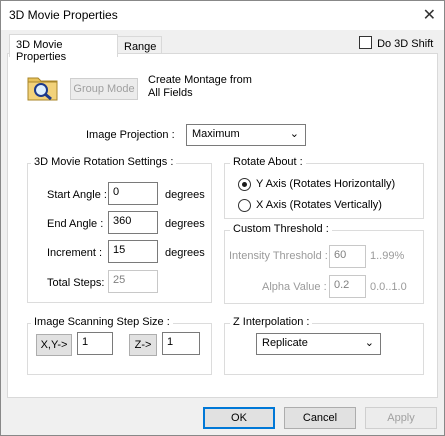  Describe the element at coordinates (429, 15) in the screenshot. I see `close-icon: ✕` at that location.